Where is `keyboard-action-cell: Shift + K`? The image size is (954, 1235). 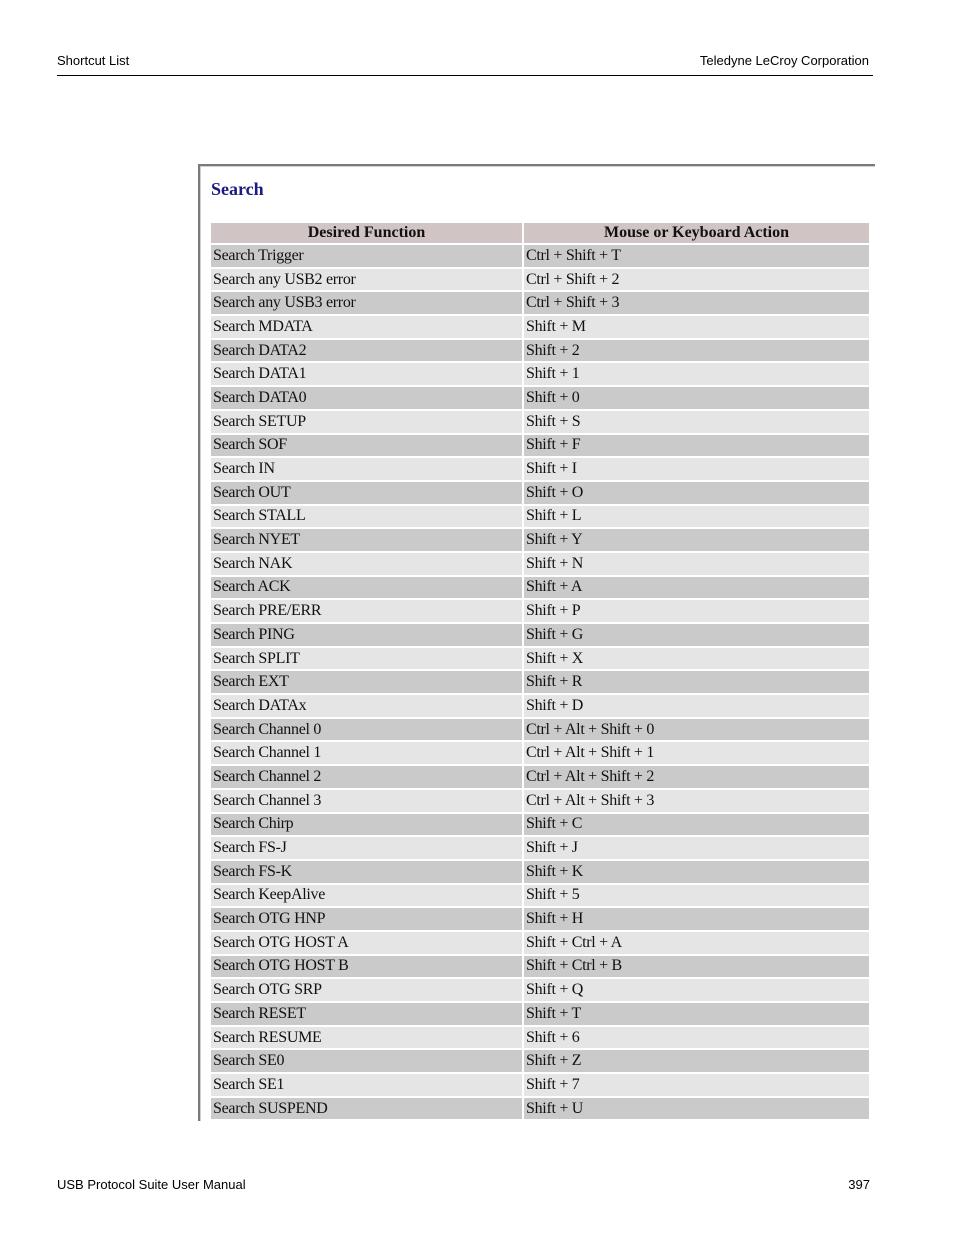
keyboard-action-cell: Shift + K is located at coordinates (696, 871).